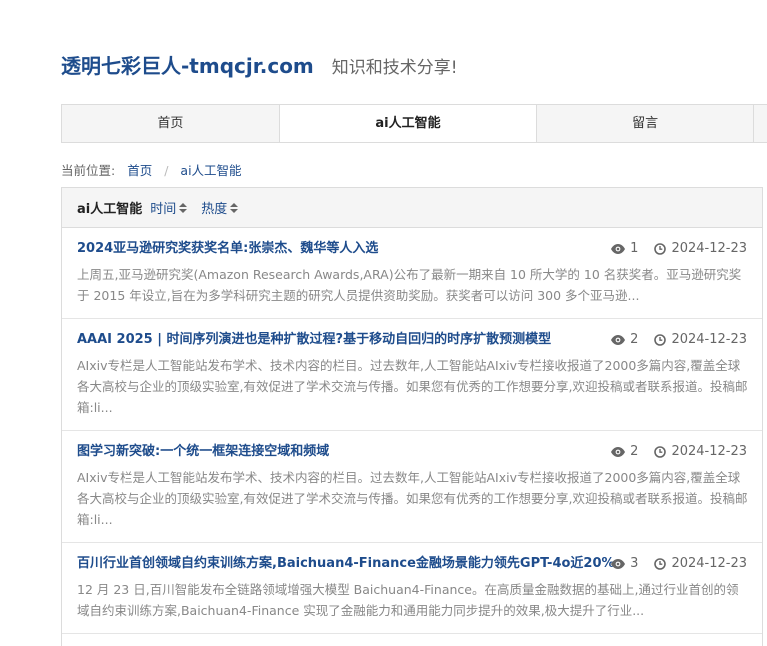  What do you see at coordinates (634, 248) in the screenshot?
I see `view-count-value: 1` at bounding box center [634, 248].